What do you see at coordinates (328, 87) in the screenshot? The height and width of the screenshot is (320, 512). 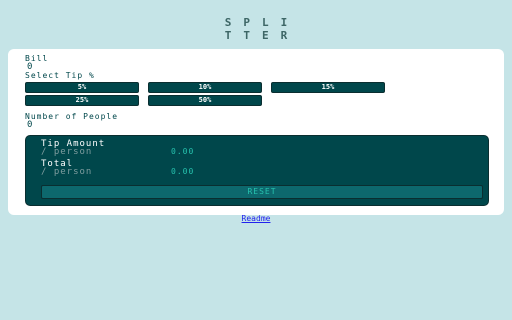 I see `tip-button-15: 15%` at bounding box center [328, 87].